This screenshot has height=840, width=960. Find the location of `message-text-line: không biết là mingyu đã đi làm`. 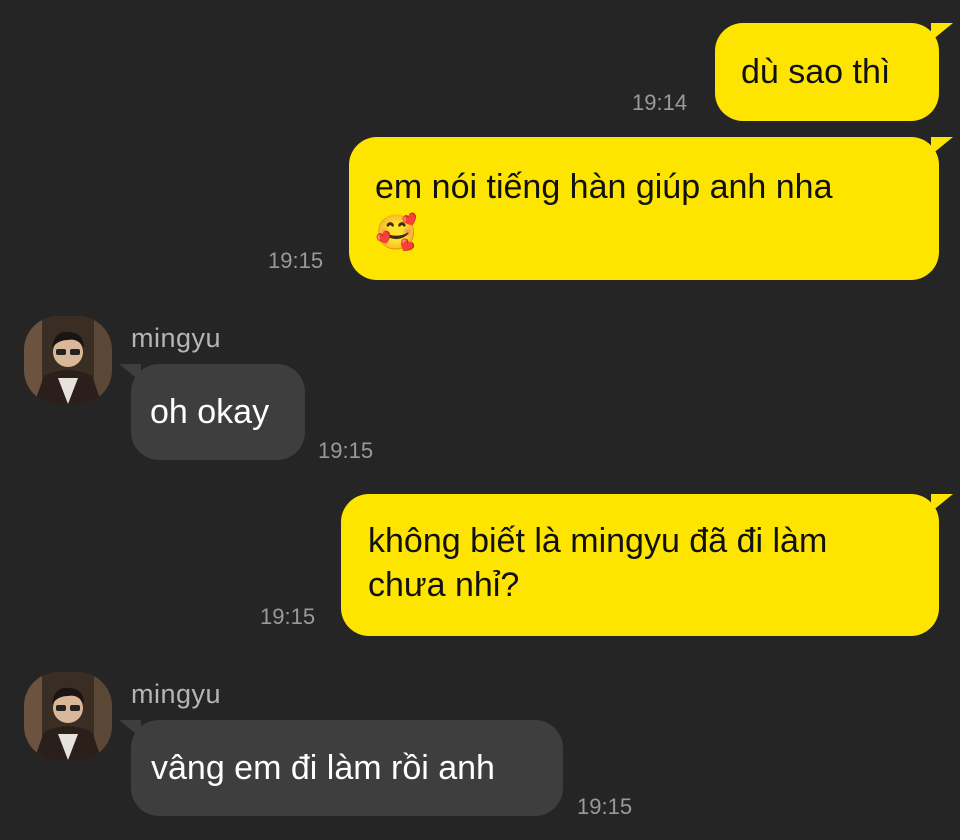

message-text-line: không biết là mingyu đã đi làm is located at coordinates (598, 541).